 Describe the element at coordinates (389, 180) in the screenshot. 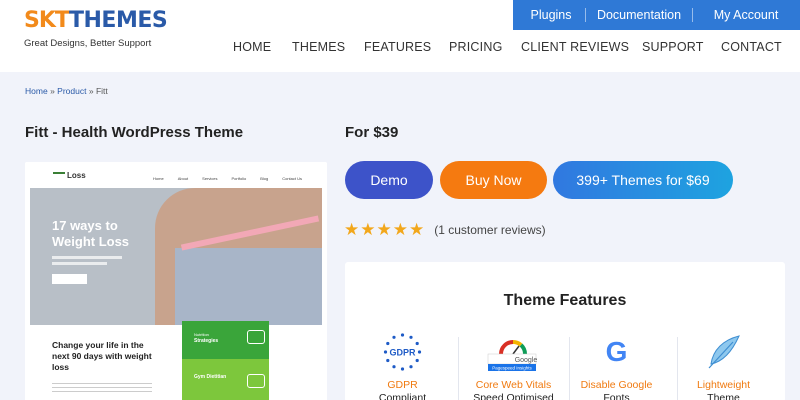

I see `demo-button: Demo` at that location.